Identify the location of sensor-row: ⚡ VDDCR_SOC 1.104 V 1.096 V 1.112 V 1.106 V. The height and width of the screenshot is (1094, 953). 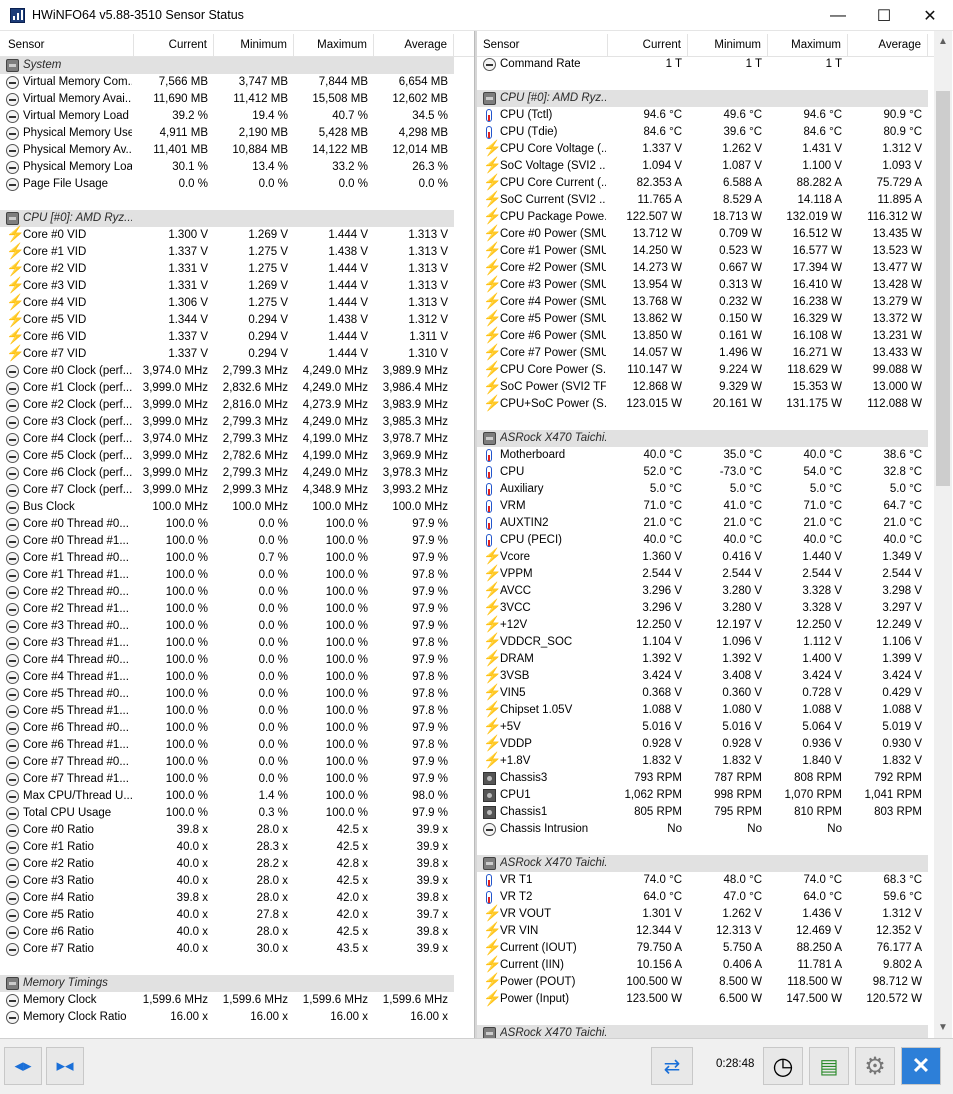
(702, 642).